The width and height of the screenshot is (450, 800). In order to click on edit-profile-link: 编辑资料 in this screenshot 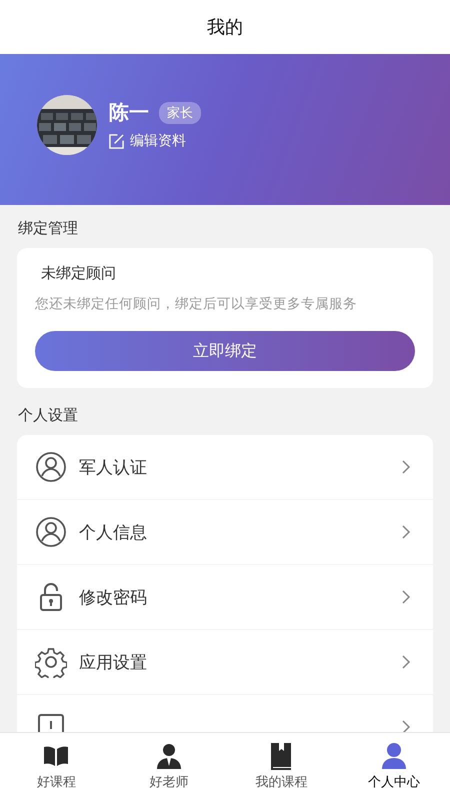, I will do `click(155, 141)`.